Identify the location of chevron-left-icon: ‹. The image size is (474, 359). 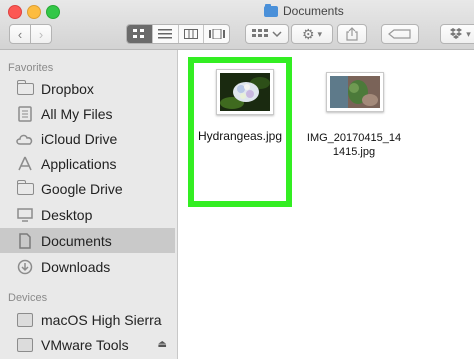
(20, 34).